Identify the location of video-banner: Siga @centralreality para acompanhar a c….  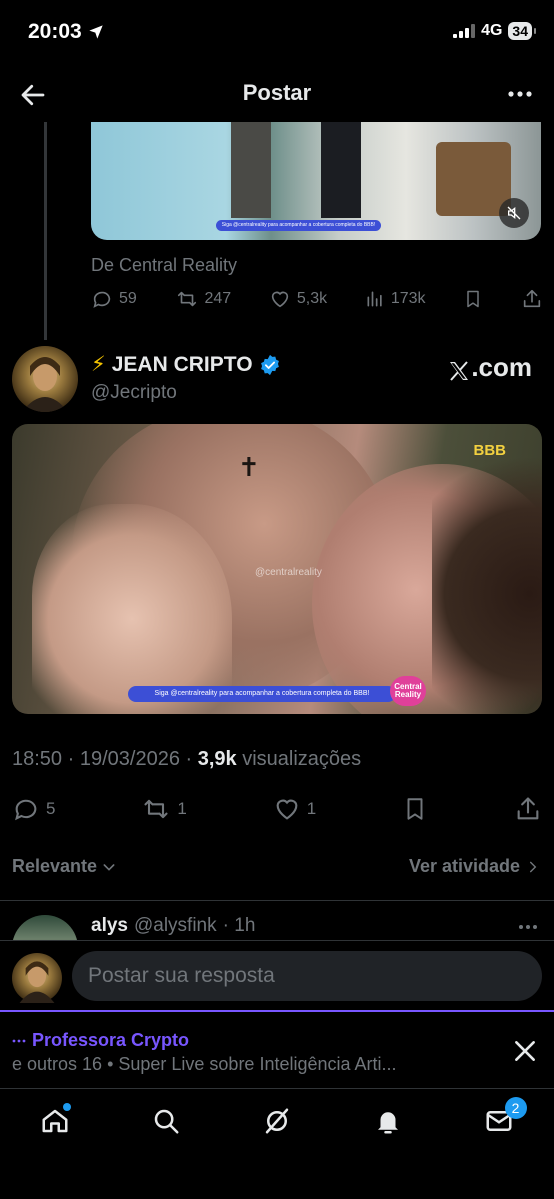
(298, 225).